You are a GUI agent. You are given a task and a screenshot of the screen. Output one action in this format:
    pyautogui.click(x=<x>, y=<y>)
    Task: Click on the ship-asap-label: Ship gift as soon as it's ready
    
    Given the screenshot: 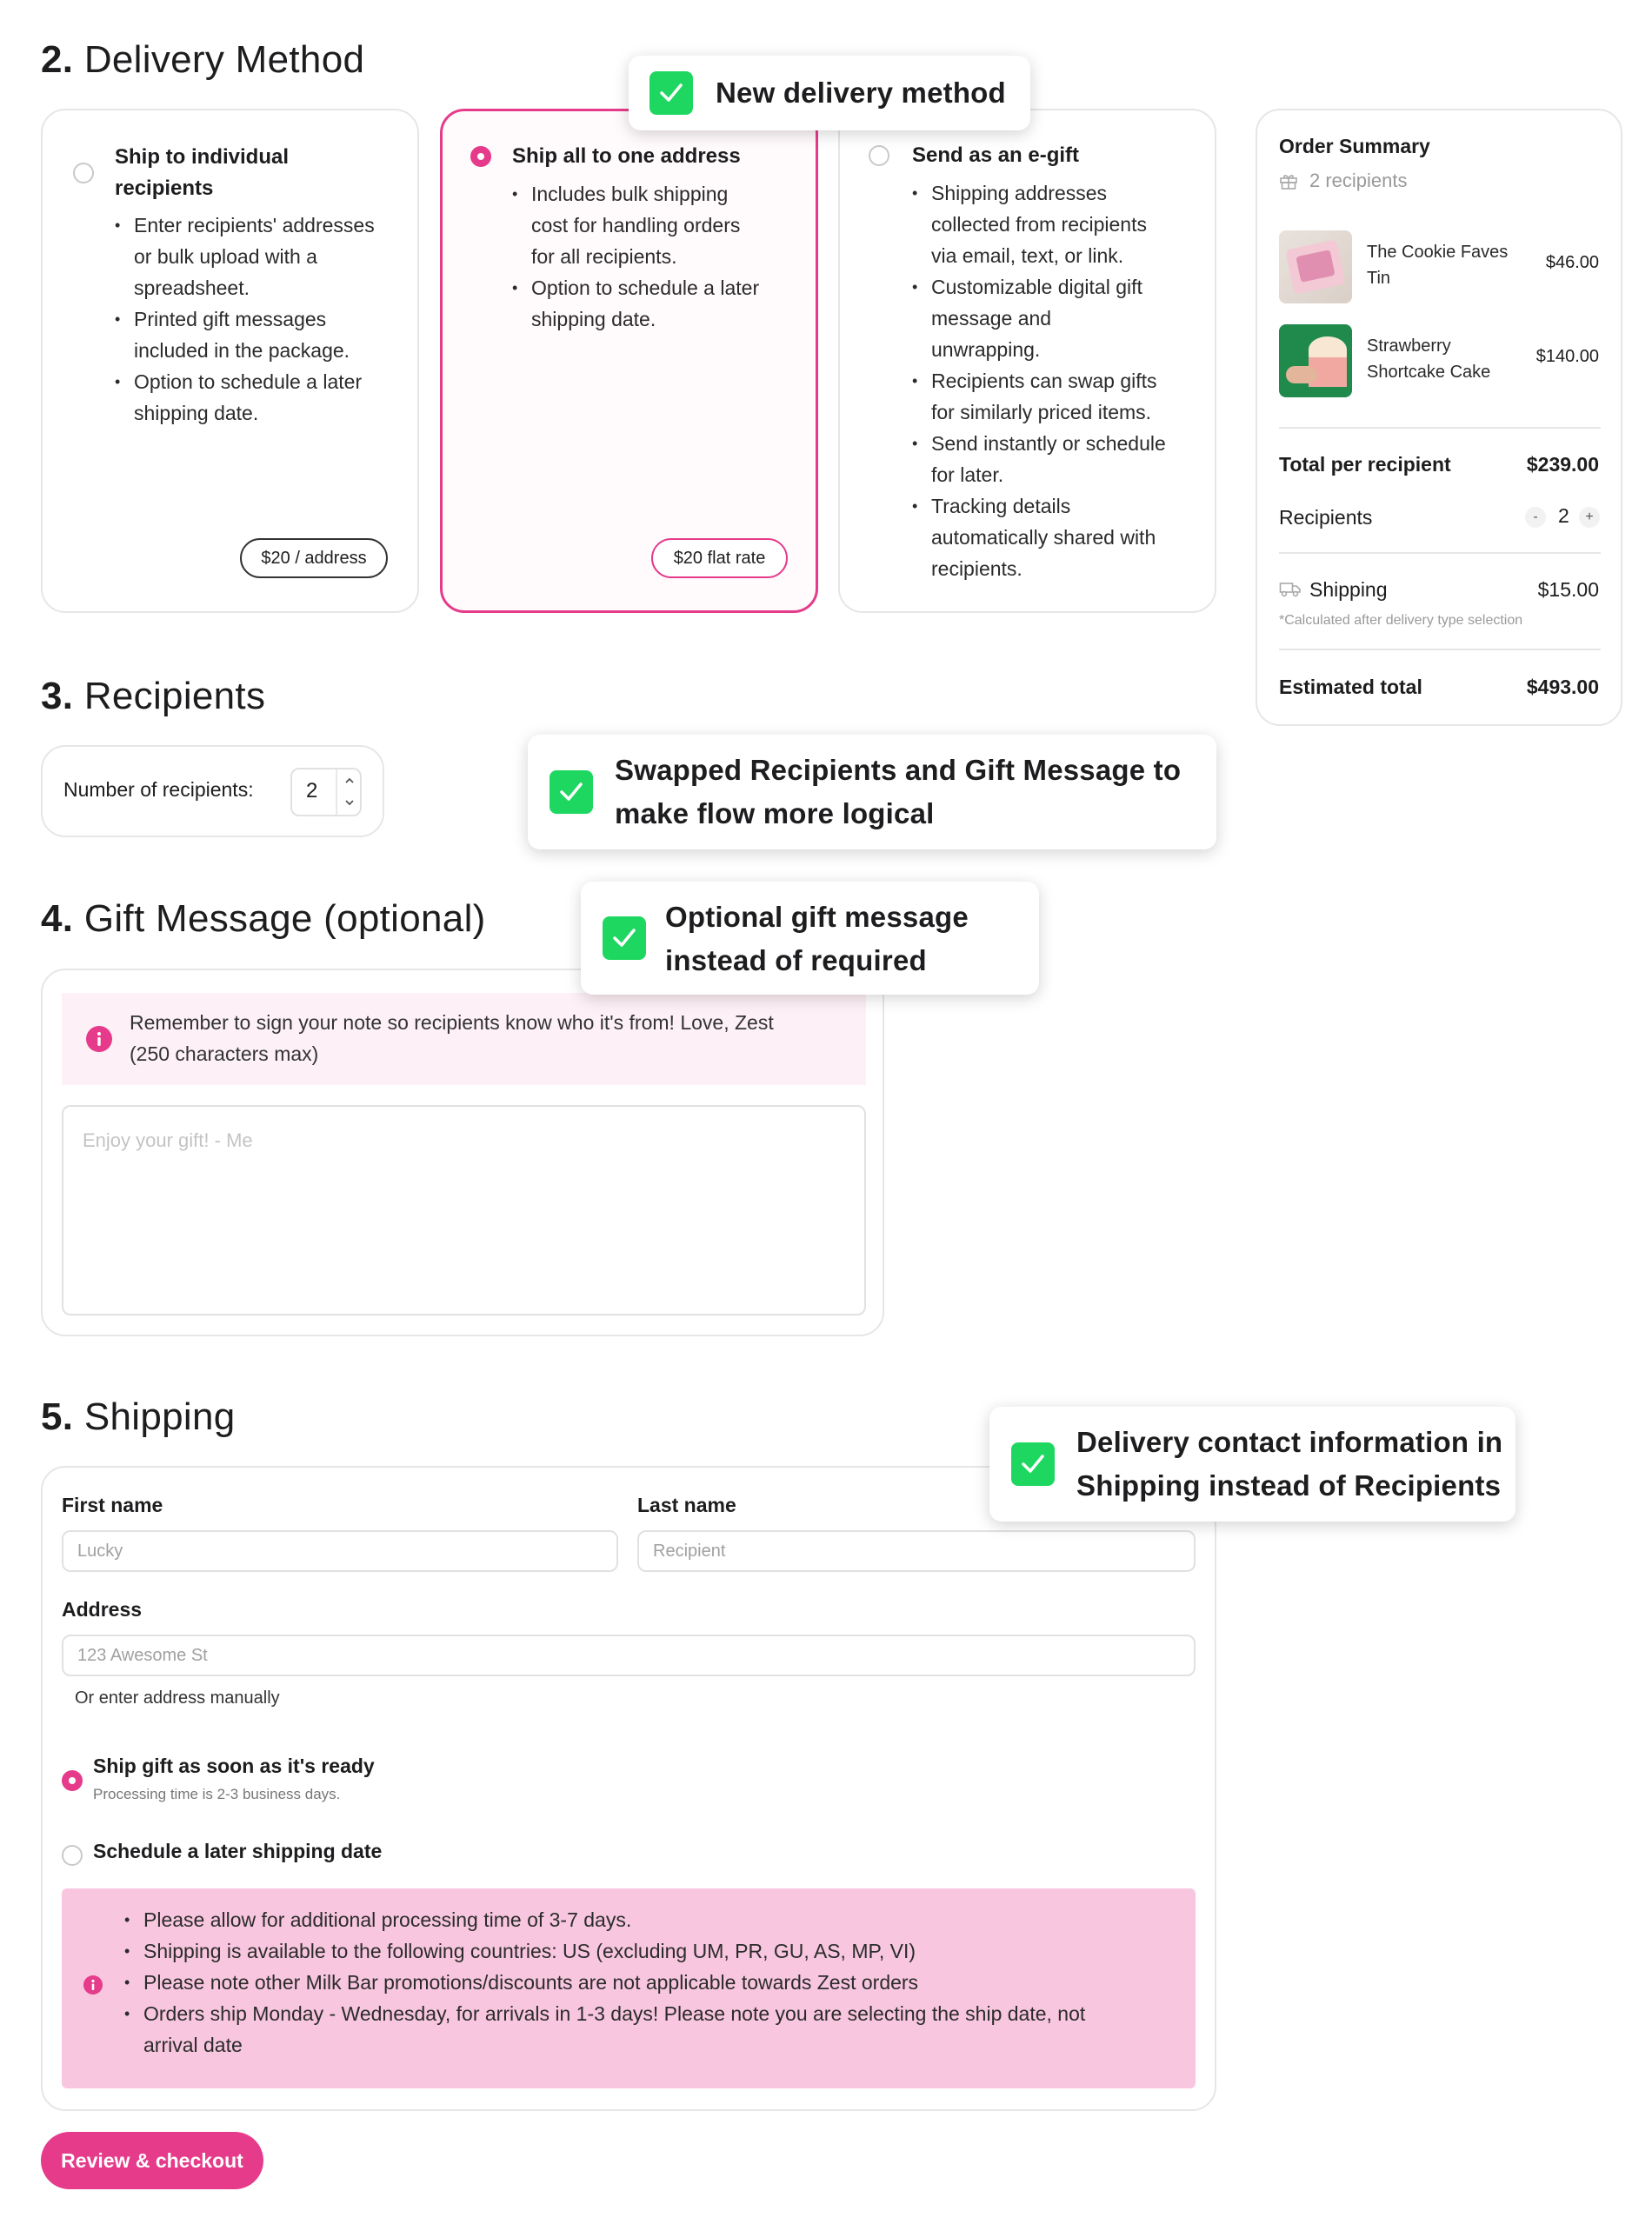 What is the action you would take?
    pyautogui.click(x=234, y=1766)
    